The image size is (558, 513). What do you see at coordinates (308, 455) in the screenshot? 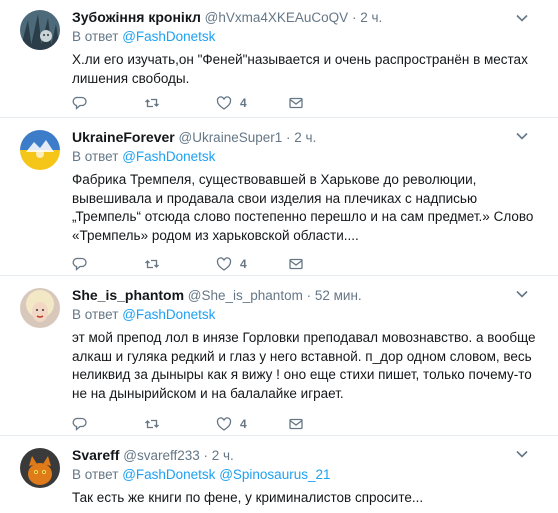
I see `tweet-header: Svareff @svareff233 · 2 ч.` at bounding box center [308, 455].